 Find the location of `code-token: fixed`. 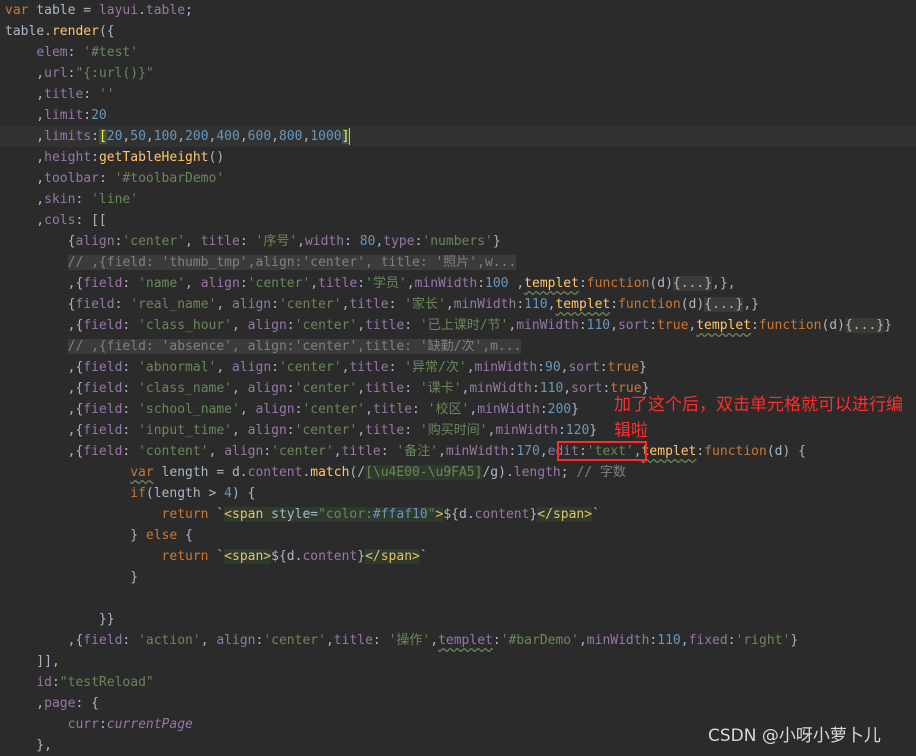

code-token: fixed is located at coordinates (708, 640).